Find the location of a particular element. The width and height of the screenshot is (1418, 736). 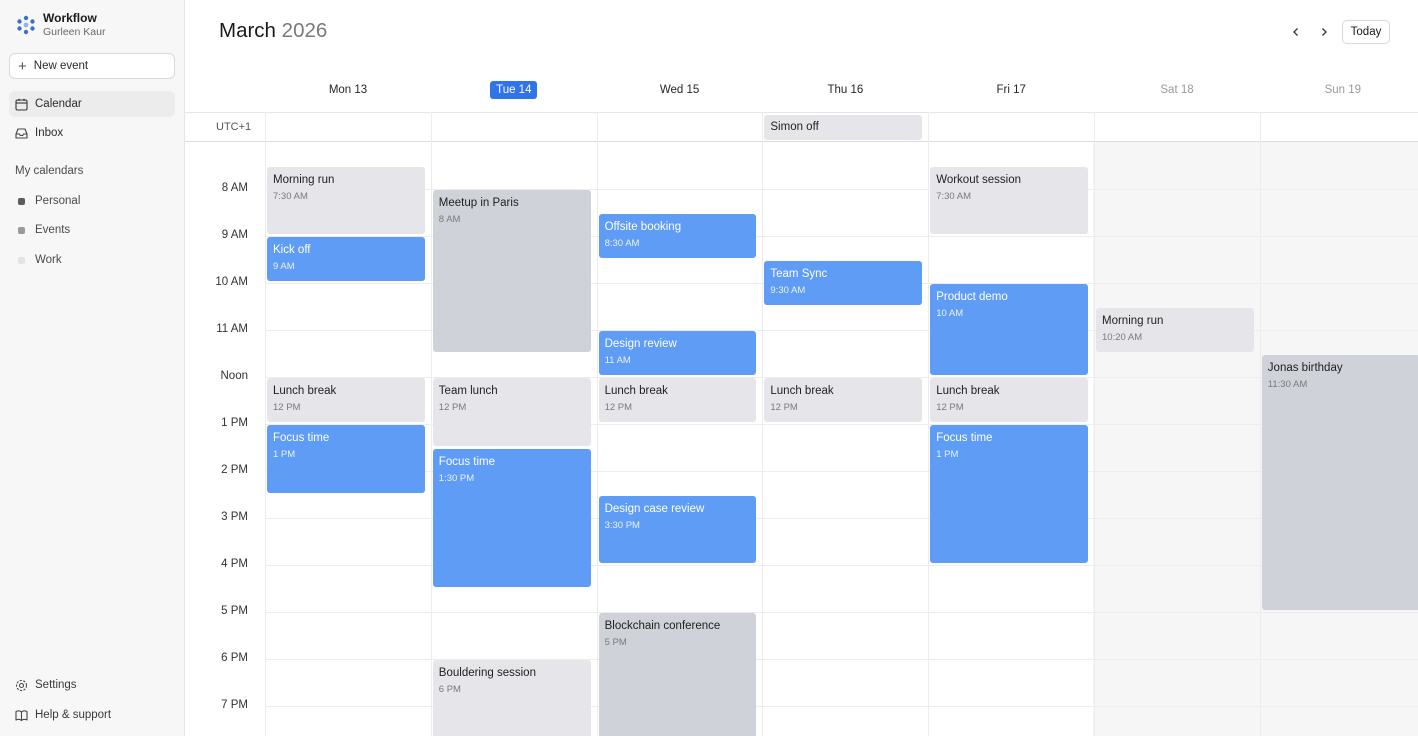

day-header-4: Thu 16 is located at coordinates (845, 89).